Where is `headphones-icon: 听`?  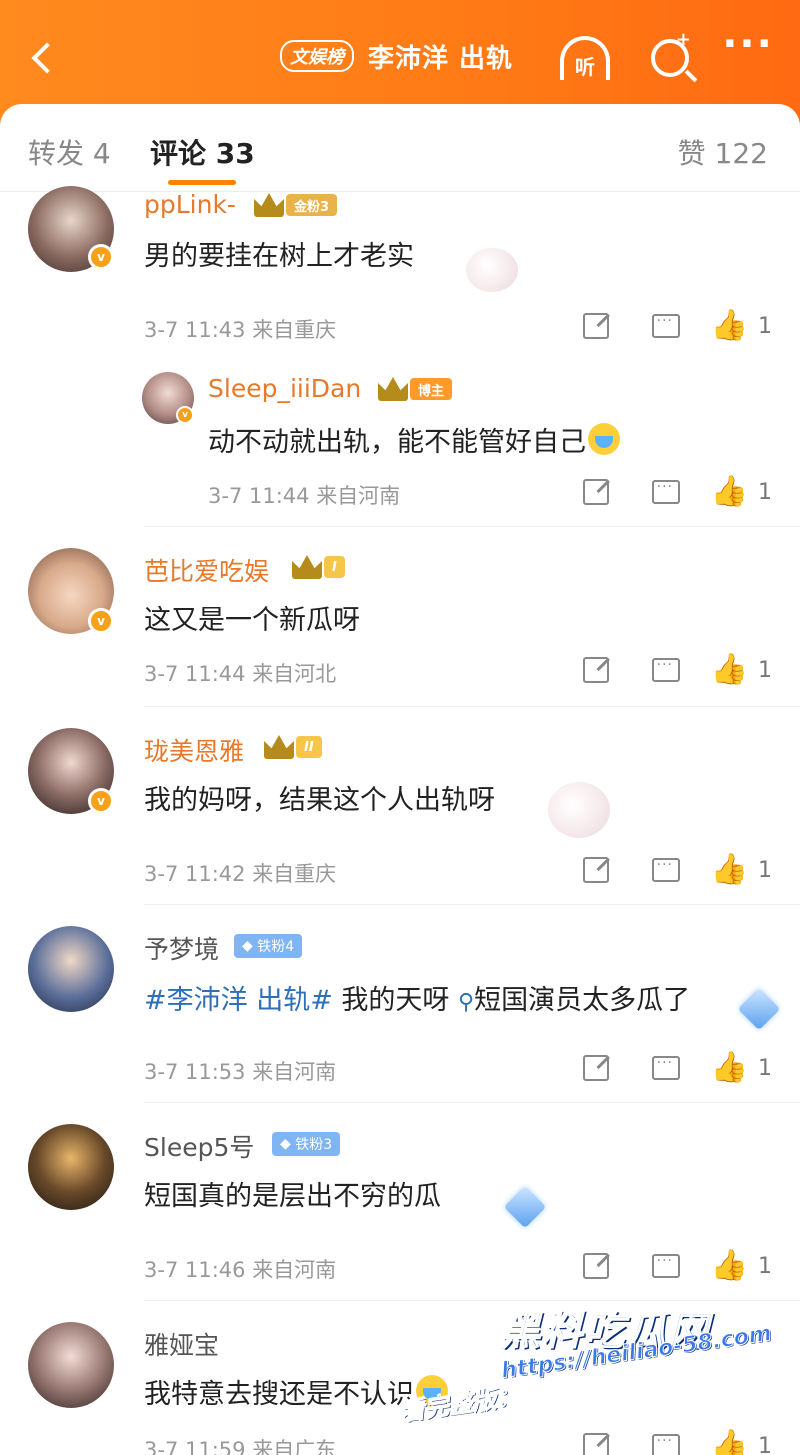 headphones-icon: 听 is located at coordinates (585, 58).